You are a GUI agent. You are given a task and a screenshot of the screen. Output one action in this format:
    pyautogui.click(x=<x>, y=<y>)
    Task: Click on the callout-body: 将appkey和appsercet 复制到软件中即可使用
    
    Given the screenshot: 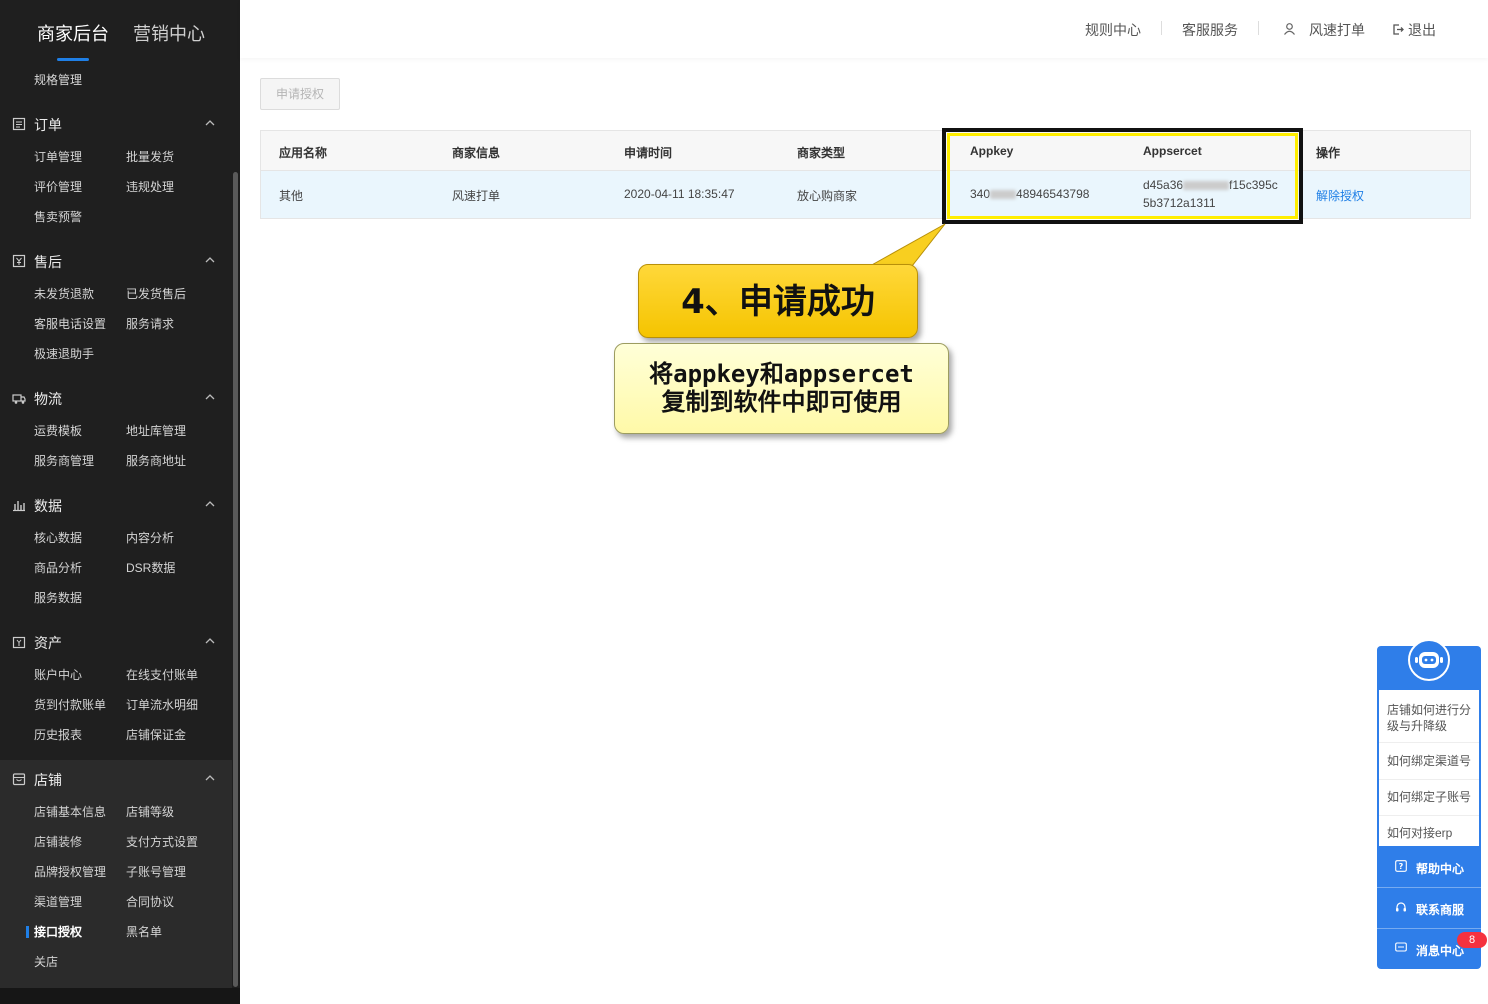 What is the action you would take?
    pyautogui.click(x=781, y=388)
    